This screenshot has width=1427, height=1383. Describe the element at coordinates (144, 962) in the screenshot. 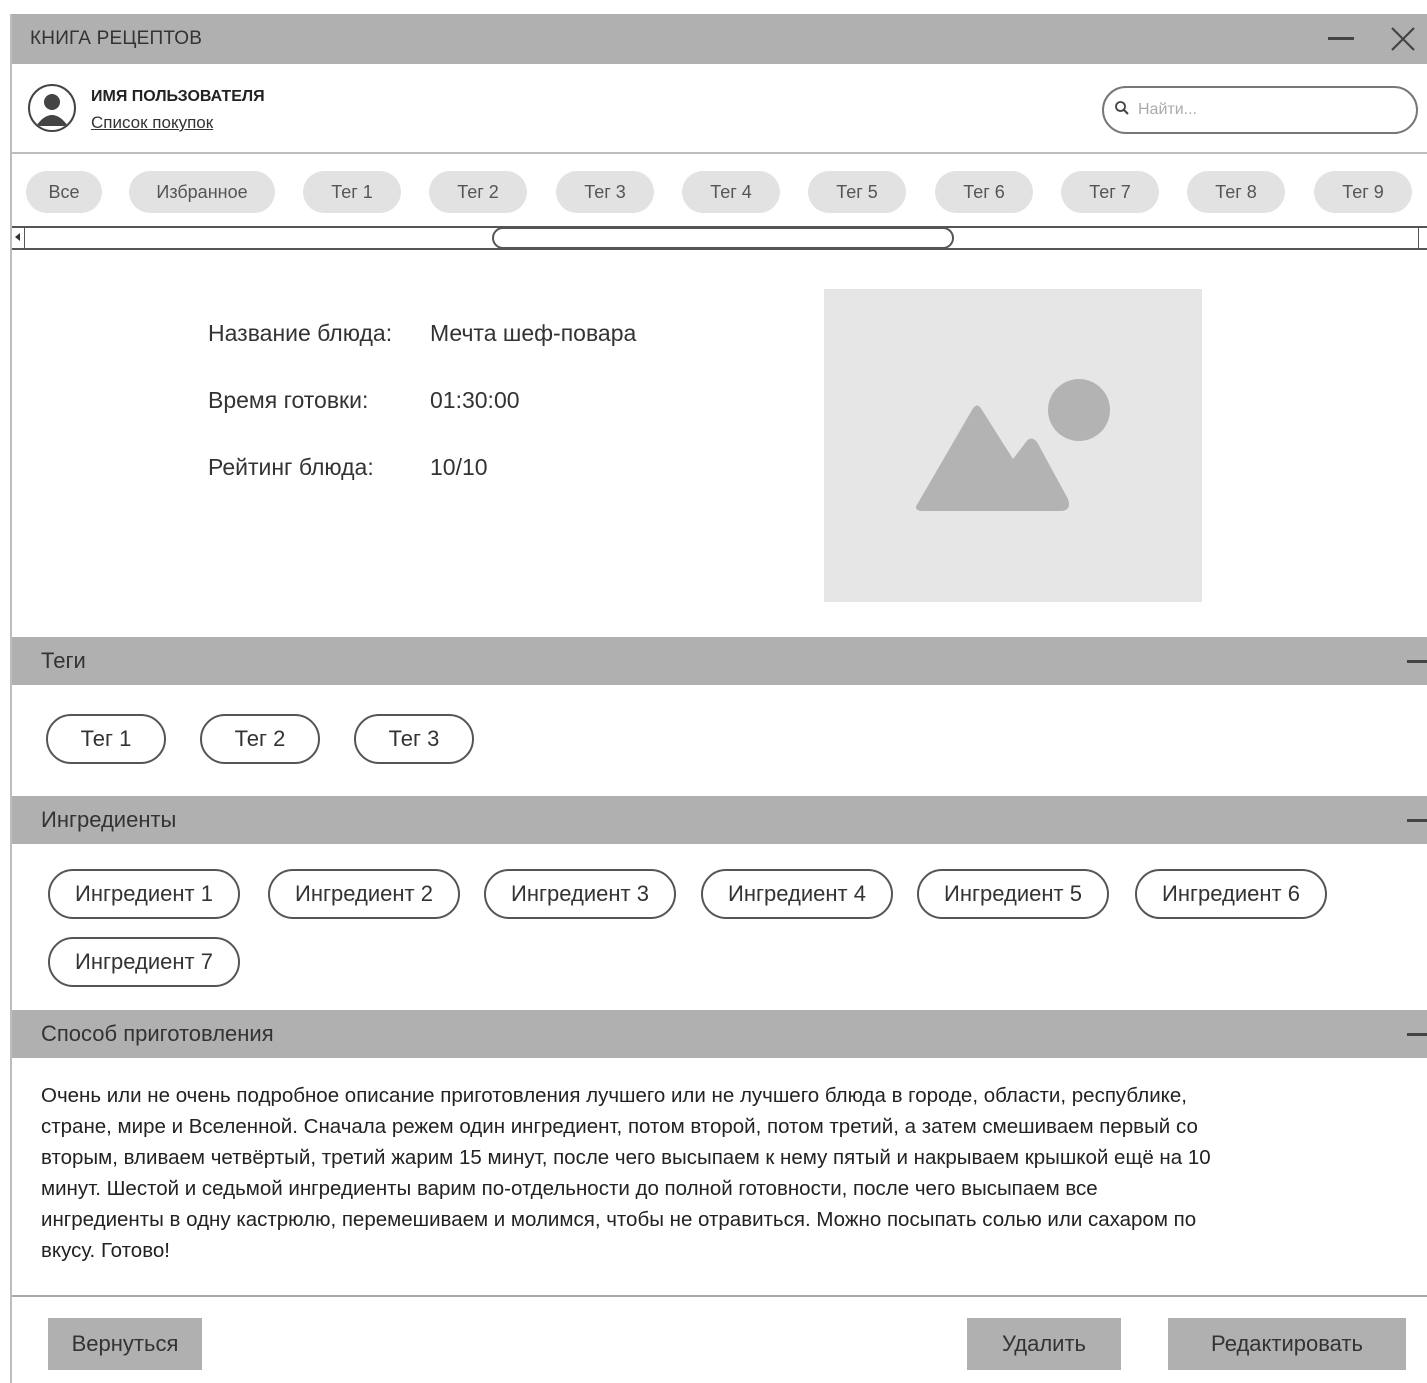

I see `ingredient-pill: Ингредиент 7` at that location.